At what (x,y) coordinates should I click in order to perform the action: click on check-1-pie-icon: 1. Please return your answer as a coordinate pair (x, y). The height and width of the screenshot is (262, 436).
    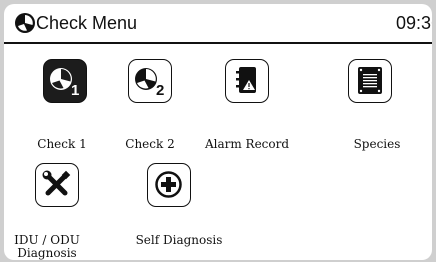
    Looking at the image, I should click on (64, 83).